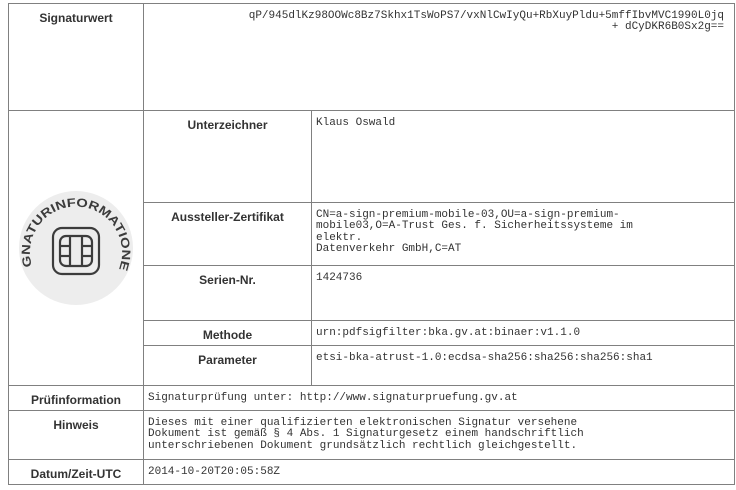  Describe the element at coordinates (227, 293) in the screenshot. I see `serien-nr-label: Serien-Nr.` at that location.